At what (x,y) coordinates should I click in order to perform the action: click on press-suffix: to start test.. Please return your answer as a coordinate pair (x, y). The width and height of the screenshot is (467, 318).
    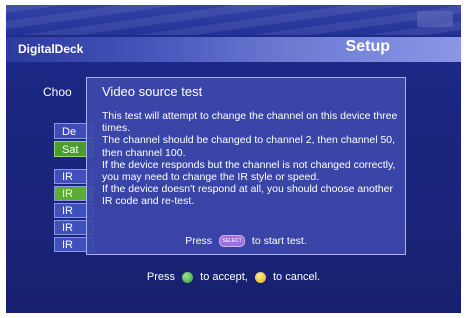
    Looking at the image, I should click on (279, 241).